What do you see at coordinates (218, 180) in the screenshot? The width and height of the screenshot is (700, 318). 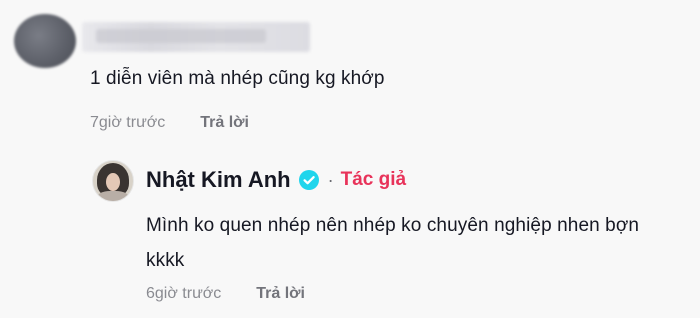 I see `author-name: Nhật Kim Anh` at bounding box center [218, 180].